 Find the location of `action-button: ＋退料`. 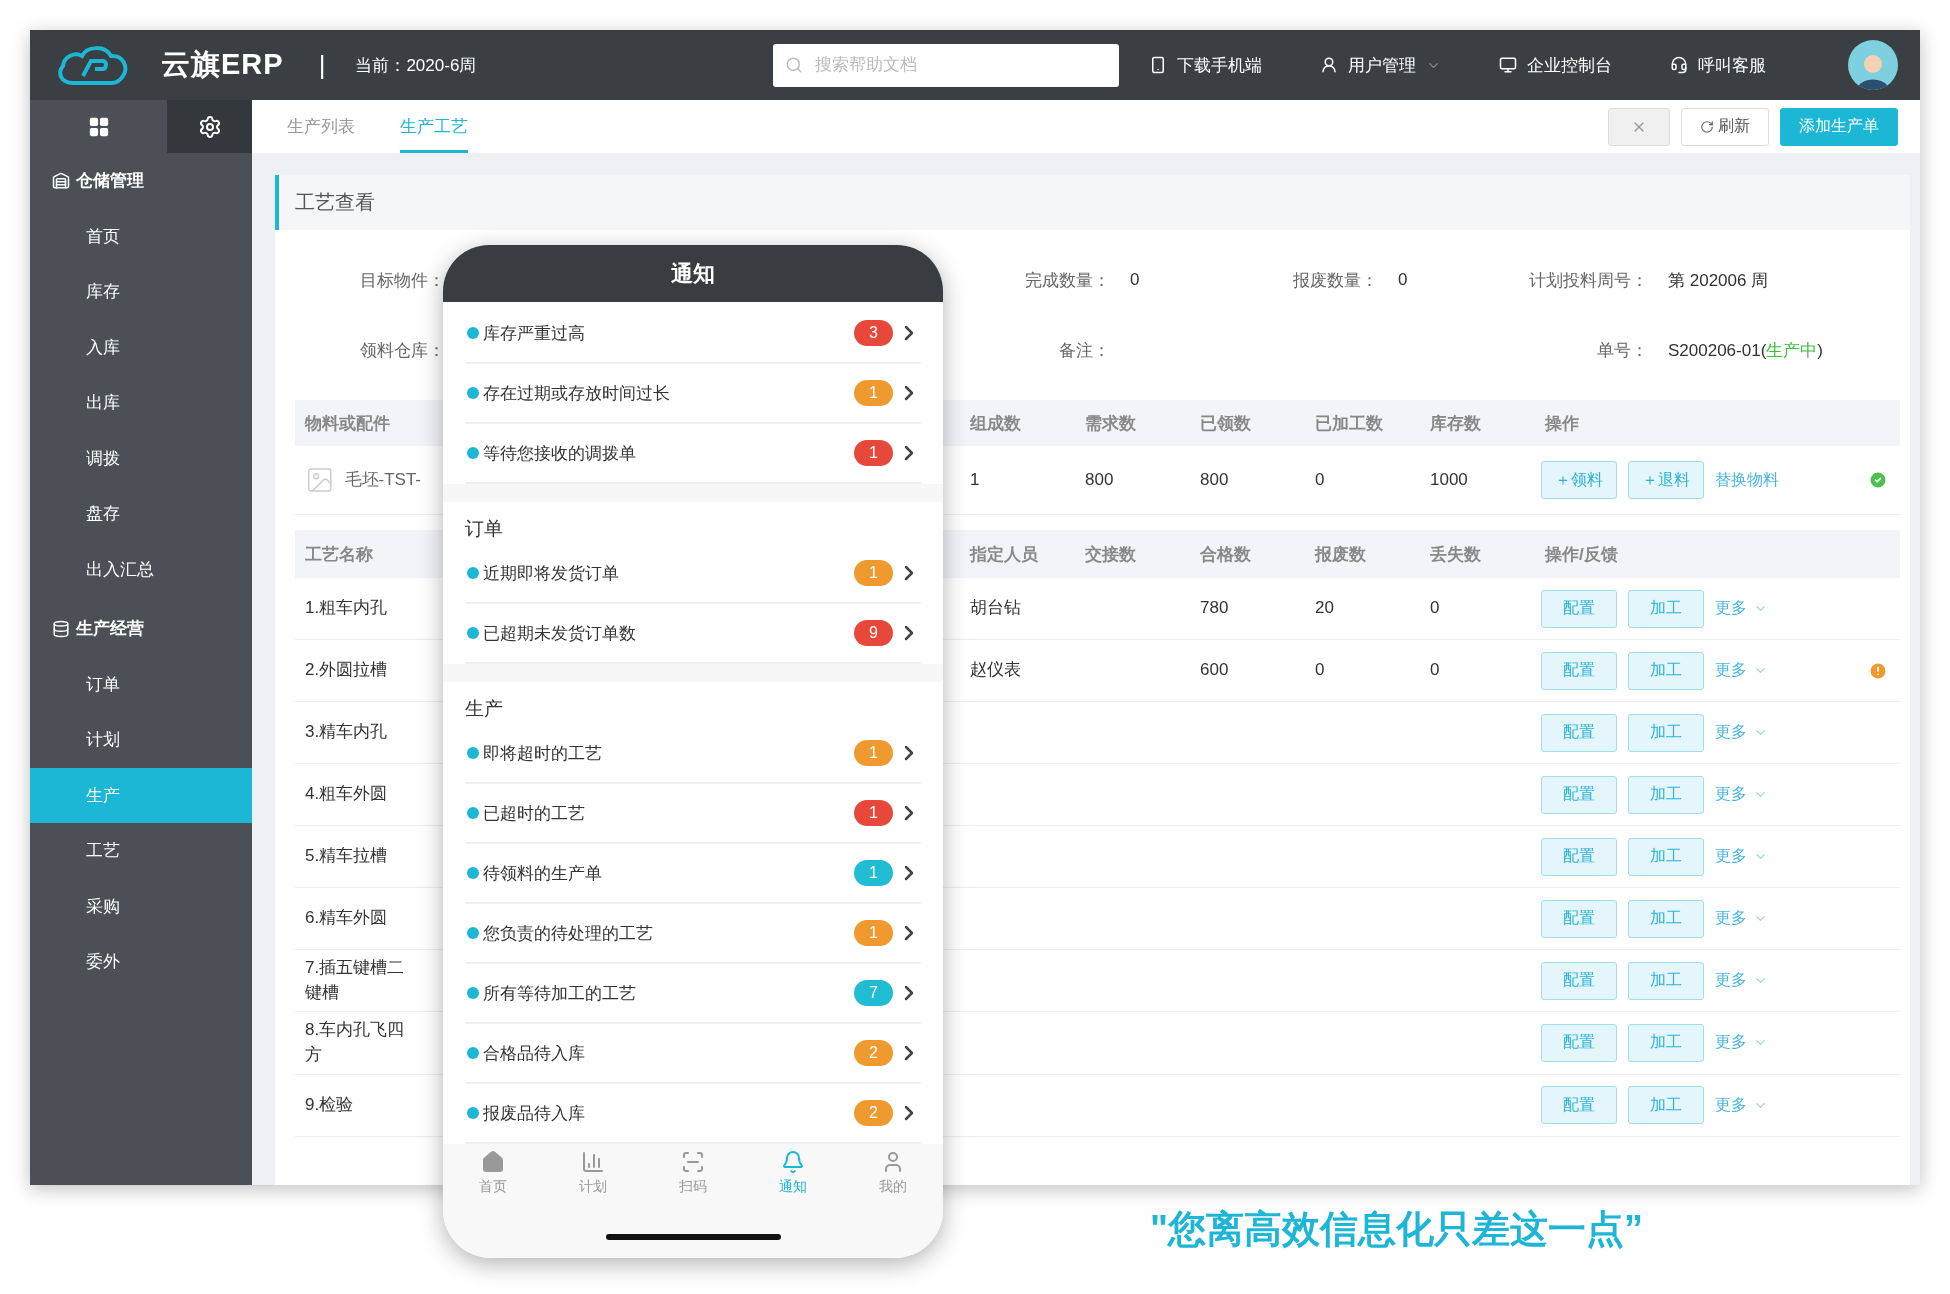

action-button: ＋退料 is located at coordinates (1666, 480).